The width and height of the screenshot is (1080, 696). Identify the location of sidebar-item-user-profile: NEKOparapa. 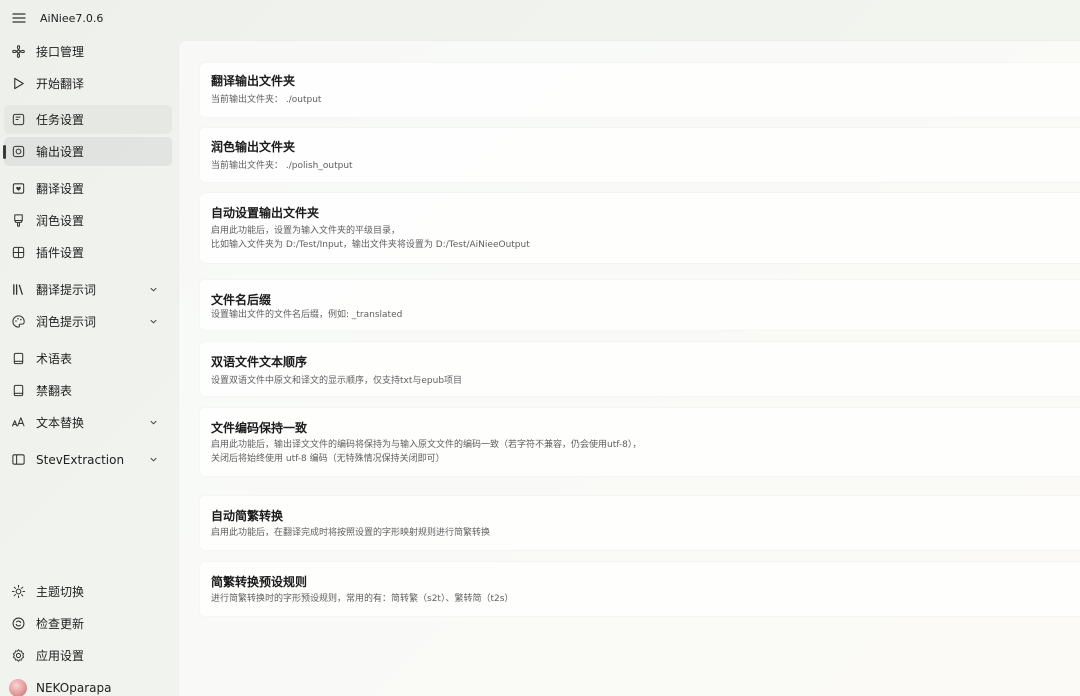
(88, 684).